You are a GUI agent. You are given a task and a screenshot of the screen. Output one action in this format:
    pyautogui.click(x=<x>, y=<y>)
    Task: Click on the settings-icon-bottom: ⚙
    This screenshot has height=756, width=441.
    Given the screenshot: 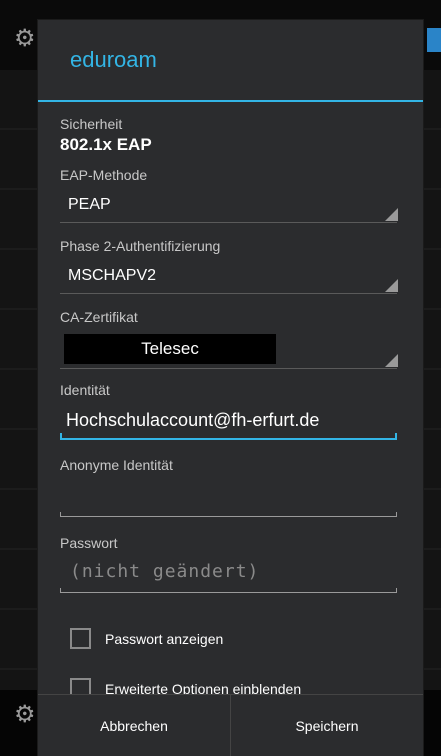 What is the action you would take?
    pyautogui.click(x=25, y=714)
    